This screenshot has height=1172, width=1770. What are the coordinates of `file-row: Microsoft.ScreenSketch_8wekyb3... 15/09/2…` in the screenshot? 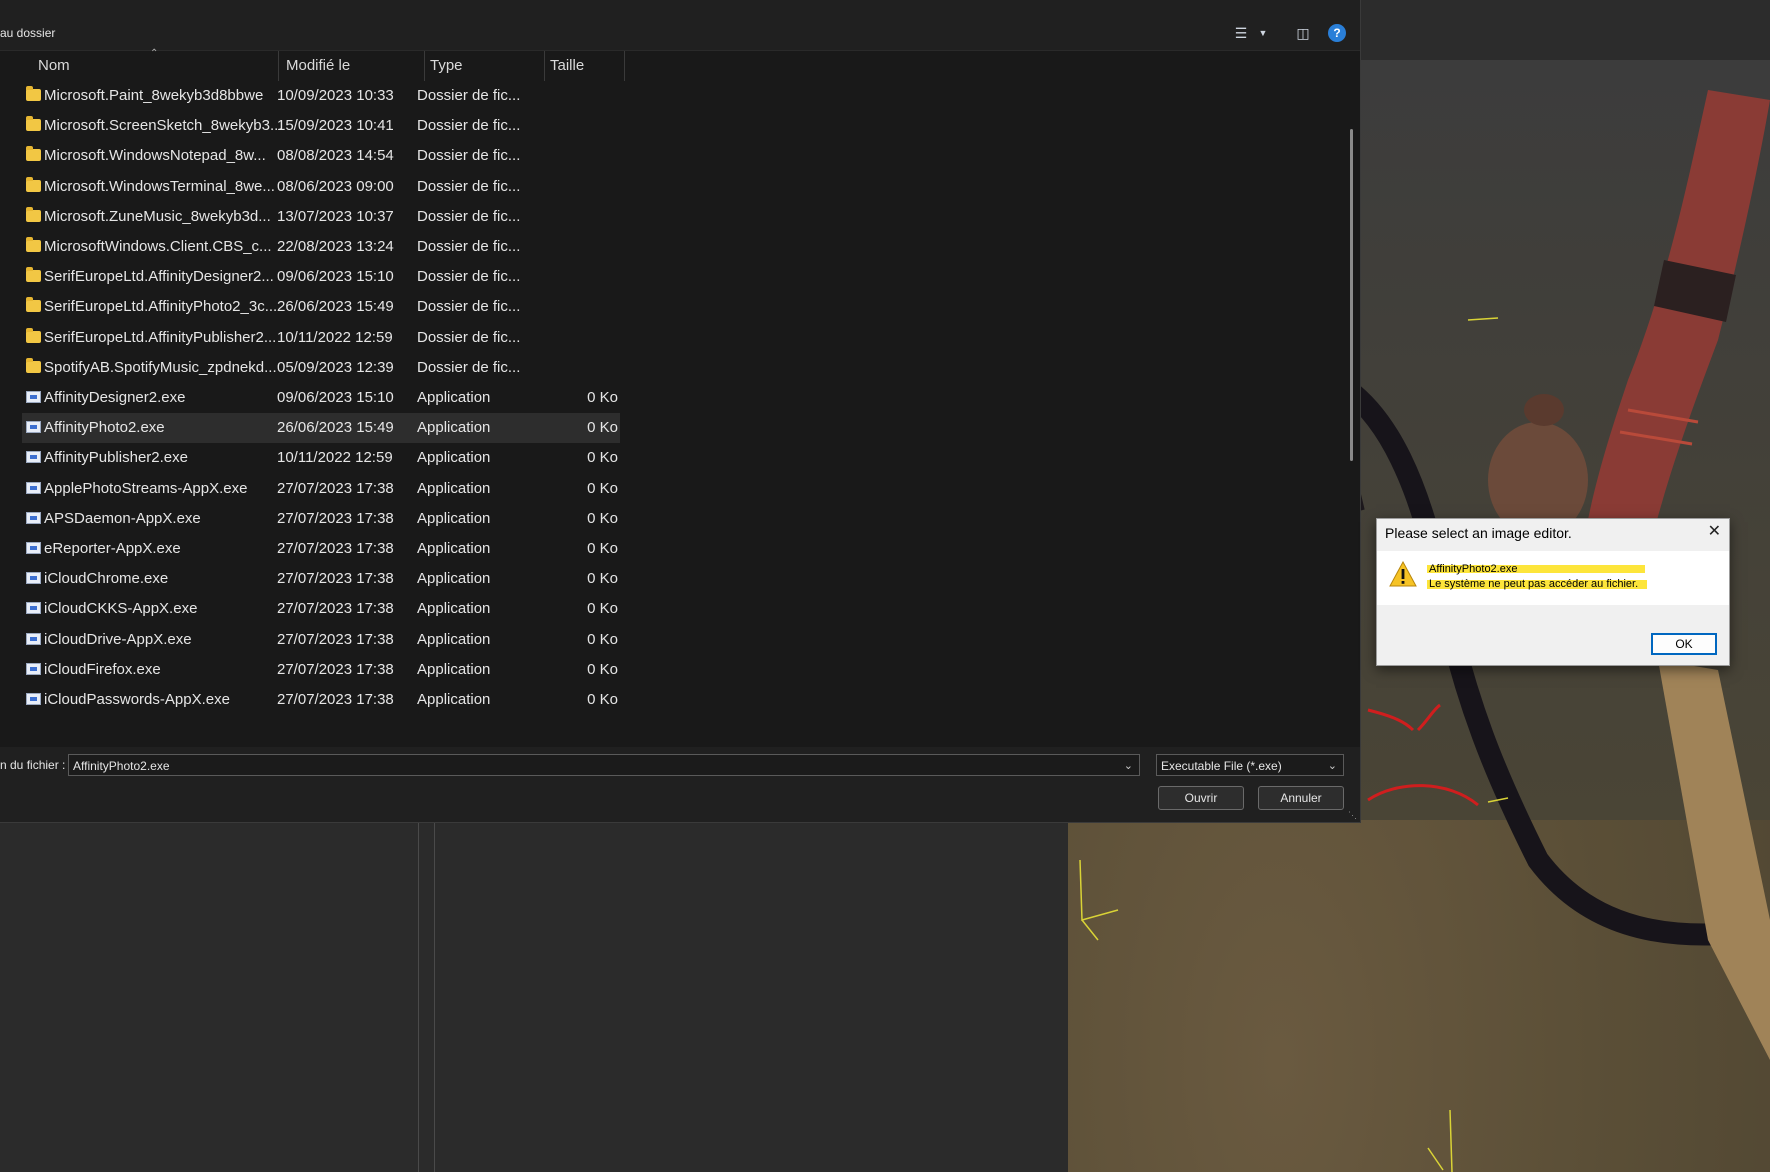 It's located at (321, 126).